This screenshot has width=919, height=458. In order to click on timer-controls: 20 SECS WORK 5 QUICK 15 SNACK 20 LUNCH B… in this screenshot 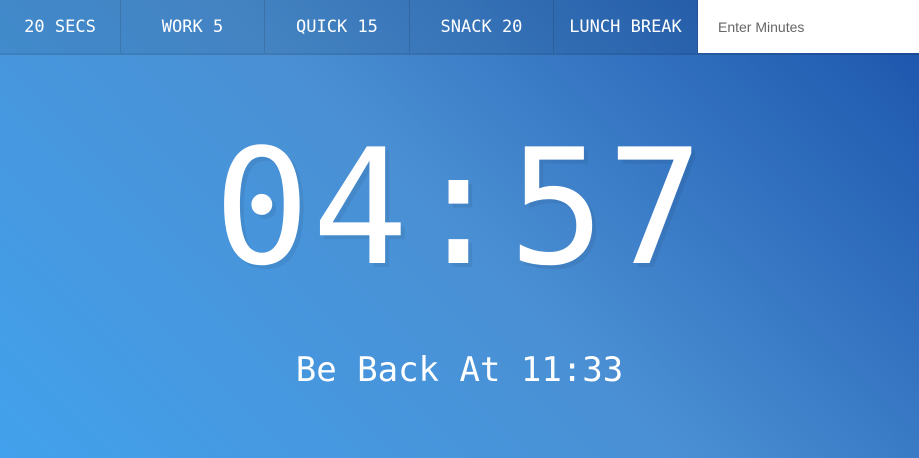, I will do `click(459, 26)`.